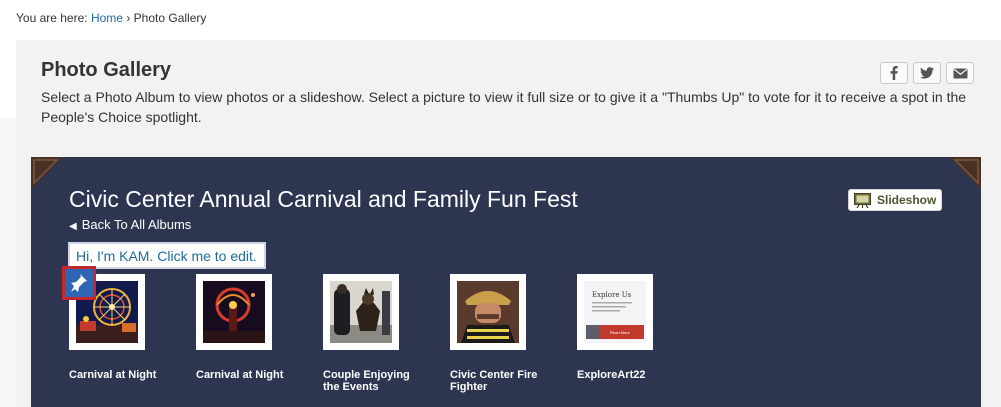  What do you see at coordinates (907, 200) in the screenshot?
I see `slideshow-label: Slideshow` at bounding box center [907, 200].